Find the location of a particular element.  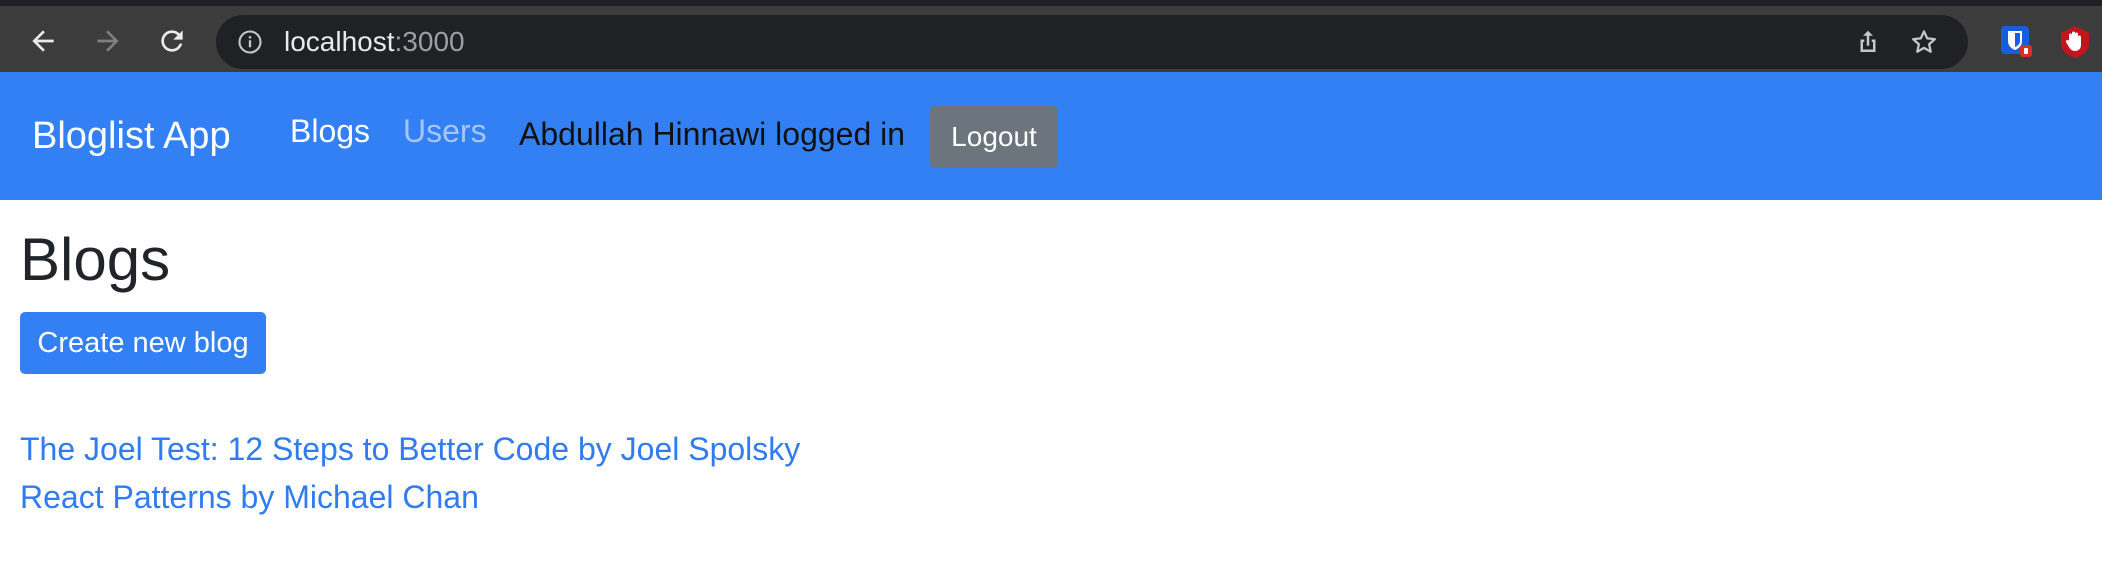

arrow-right-icon is located at coordinates (108, 41).